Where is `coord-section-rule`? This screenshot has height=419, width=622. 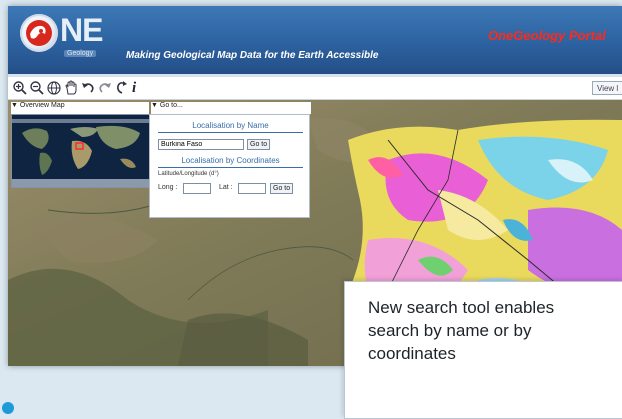 coord-section-rule is located at coordinates (230, 167).